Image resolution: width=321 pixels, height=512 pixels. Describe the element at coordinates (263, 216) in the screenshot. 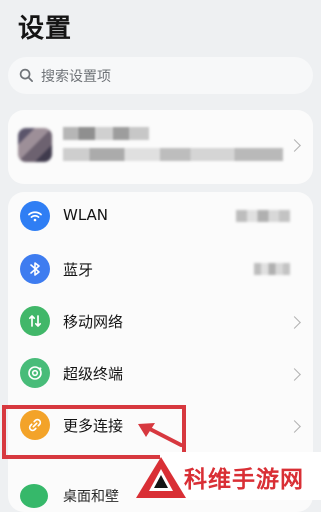

I see `wlan-status-blurred` at that location.